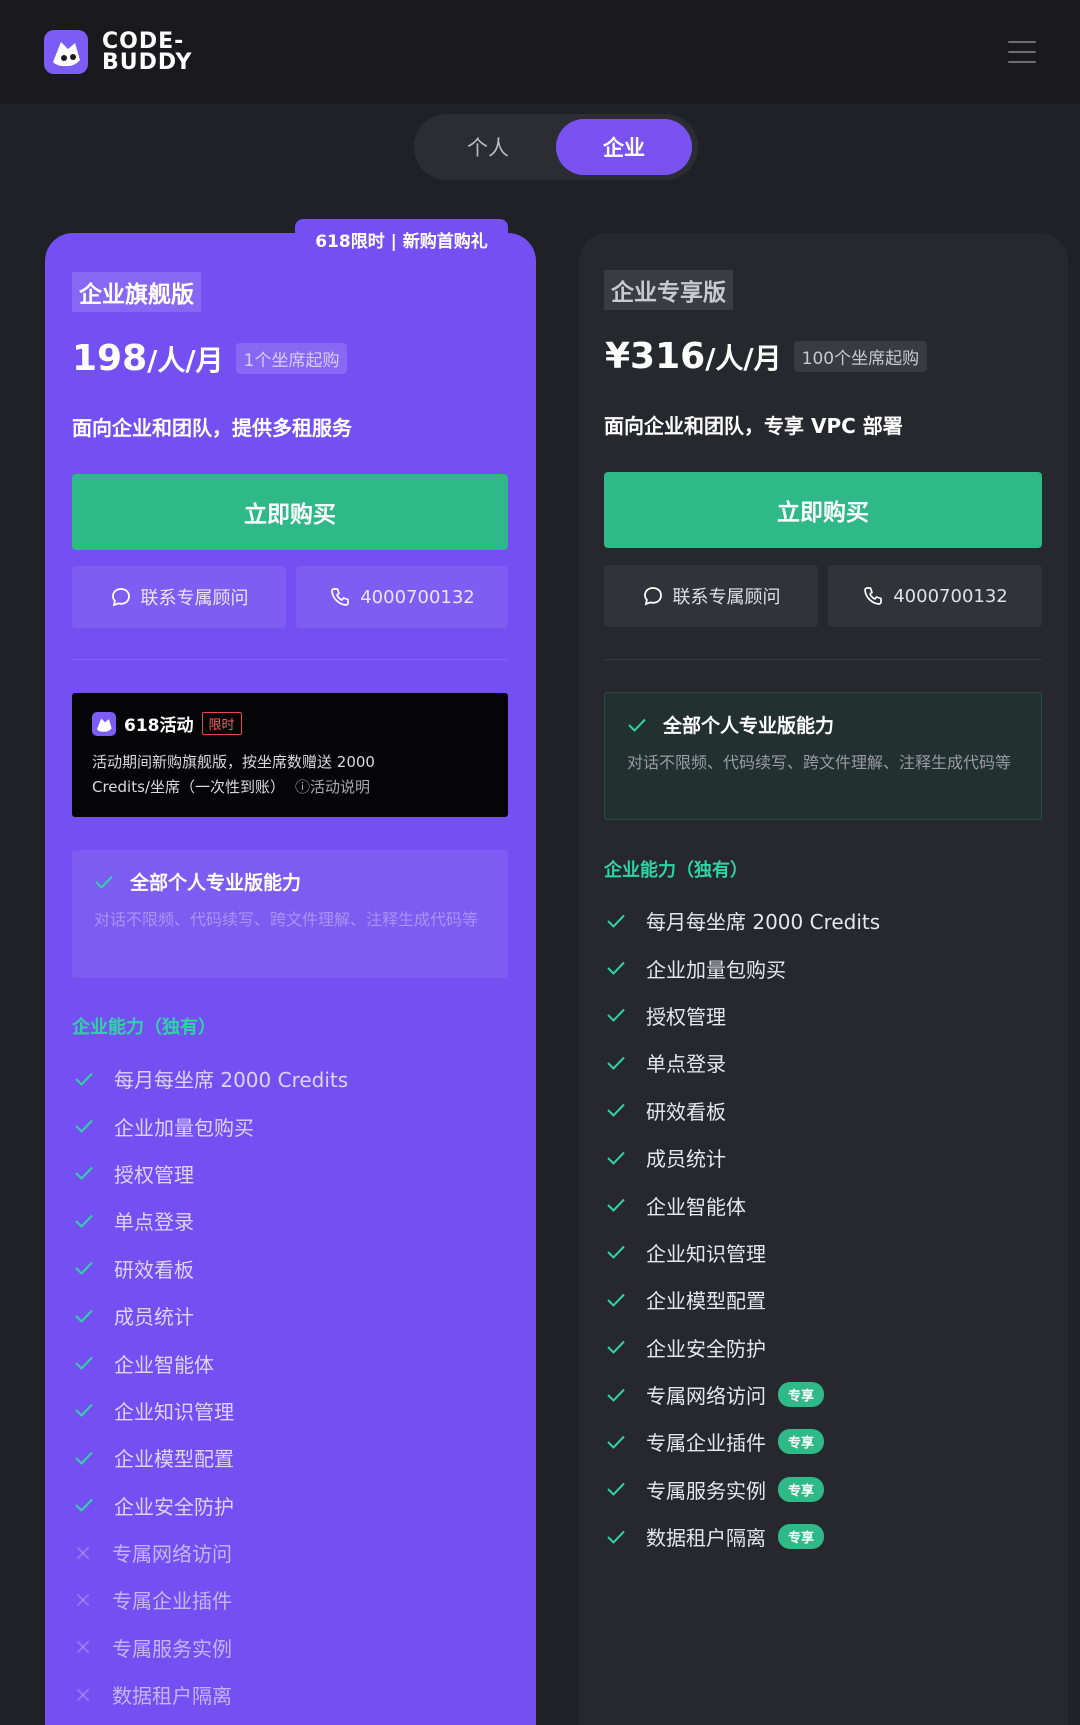 The width and height of the screenshot is (1080, 1725). Describe the element at coordinates (290, 914) in the screenshot. I see `personal-pro-features-box-flagship: 全部个人专业版能力 对话不限频、代码续写、跨文件理解、注释生成代码等` at that location.